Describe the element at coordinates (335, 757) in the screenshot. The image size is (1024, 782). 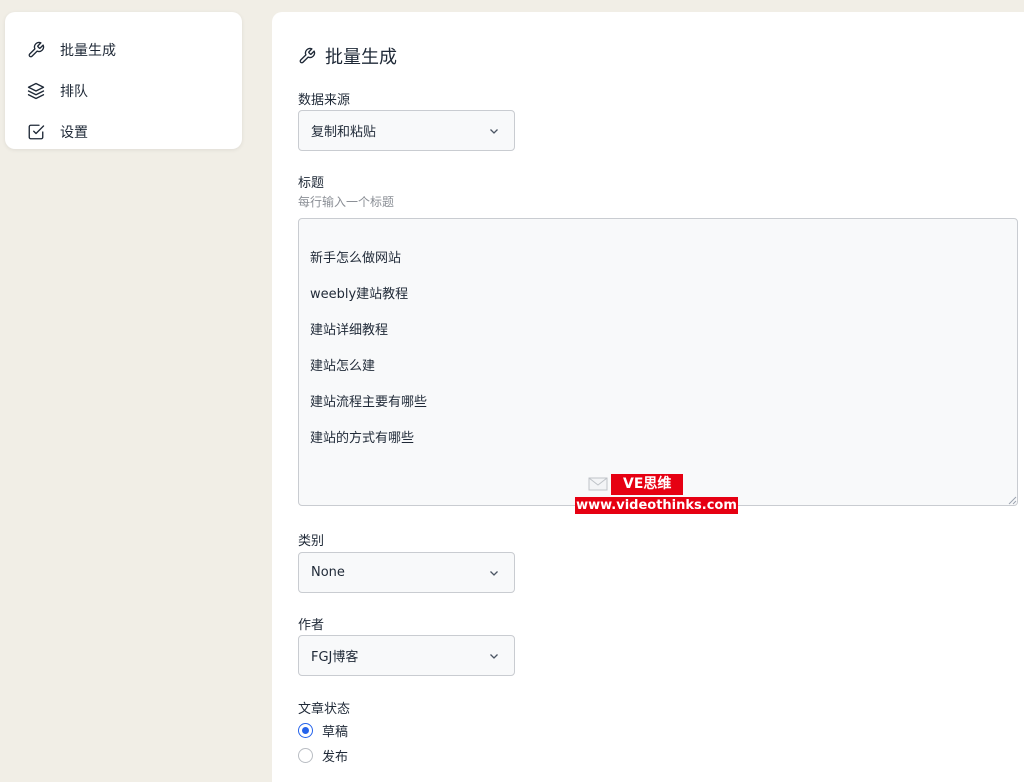
I see `radio-label: 发布` at that location.